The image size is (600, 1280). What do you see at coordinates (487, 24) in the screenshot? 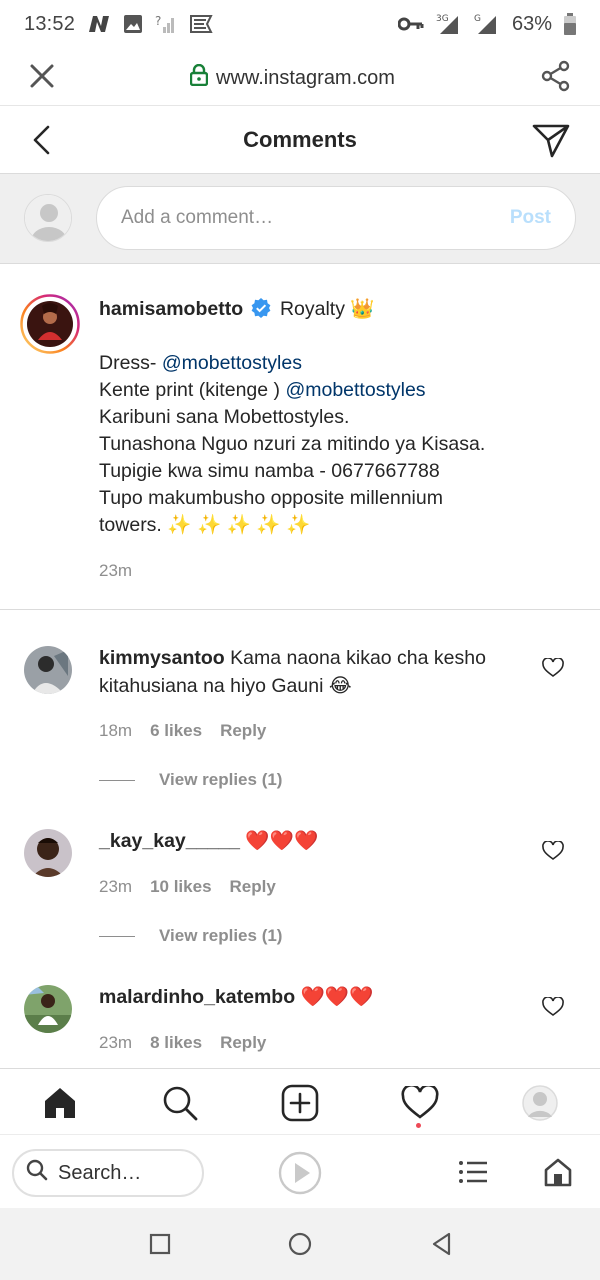
I see `signal-g-icon: G` at bounding box center [487, 24].